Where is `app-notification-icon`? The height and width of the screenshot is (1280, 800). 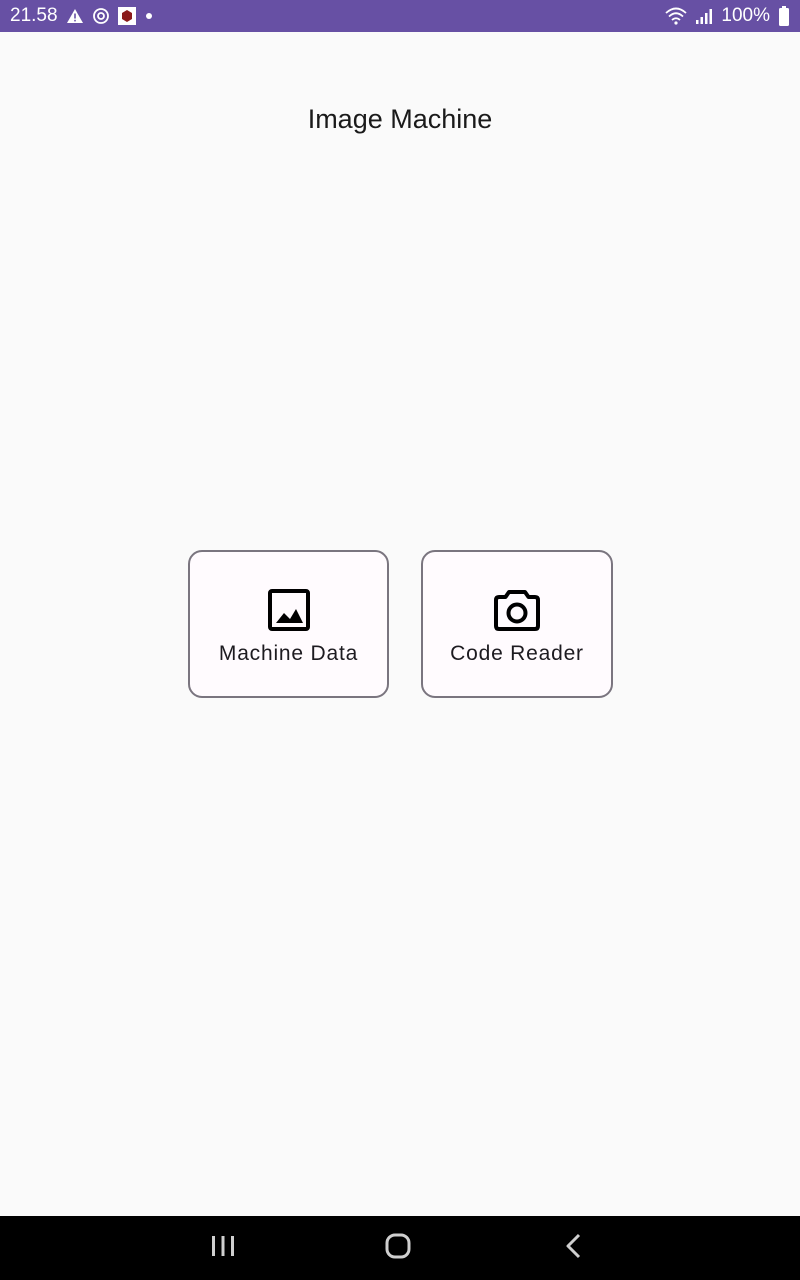 app-notification-icon is located at coordinates (126, 16).